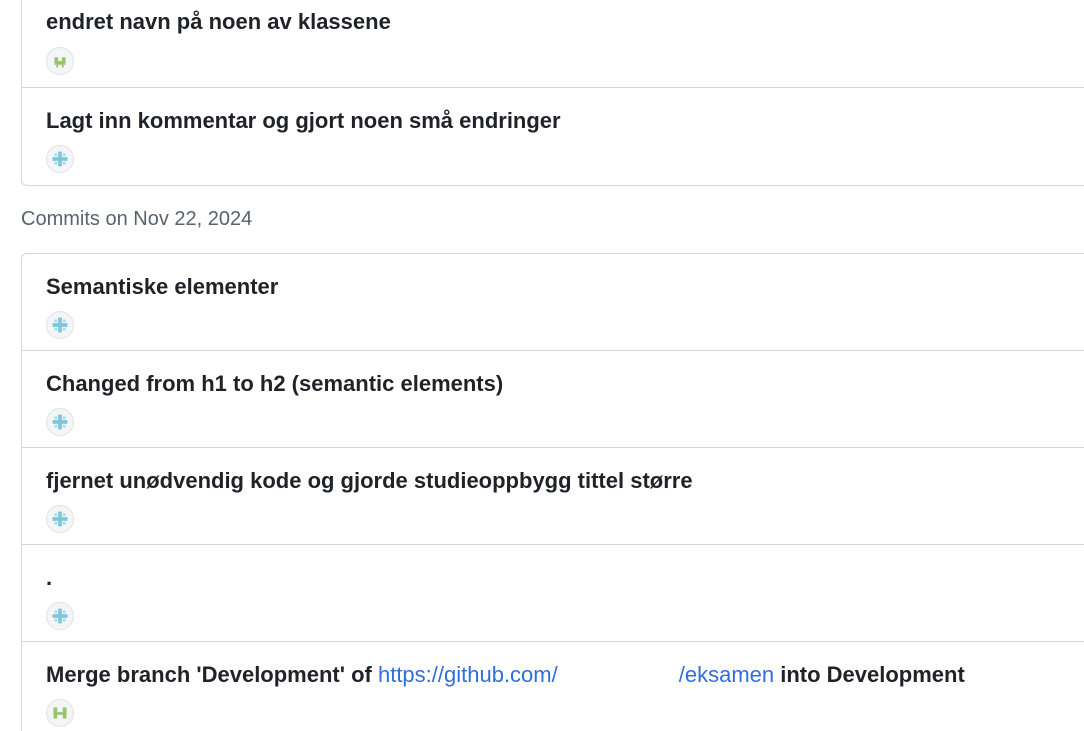  I want to click on commit-title-link: ., so click(49, 578).